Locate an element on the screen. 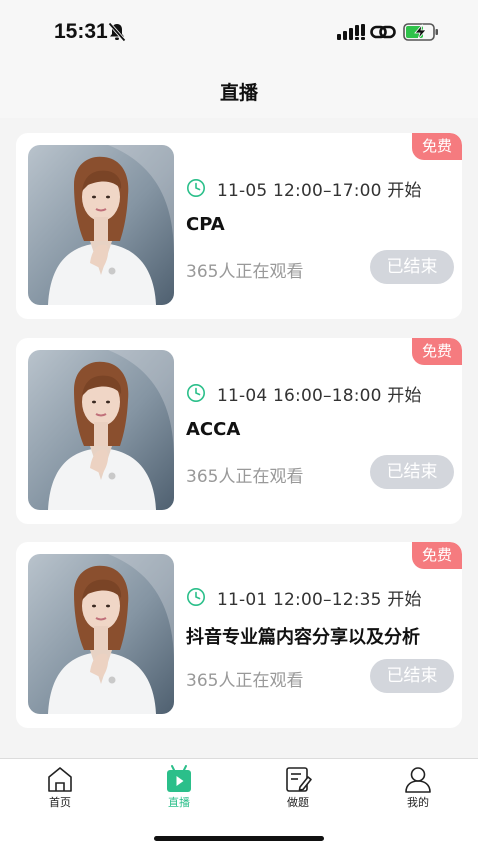 The image size is (478, 850). tab-exercise: 做题 is located at coordinates (298, 790).